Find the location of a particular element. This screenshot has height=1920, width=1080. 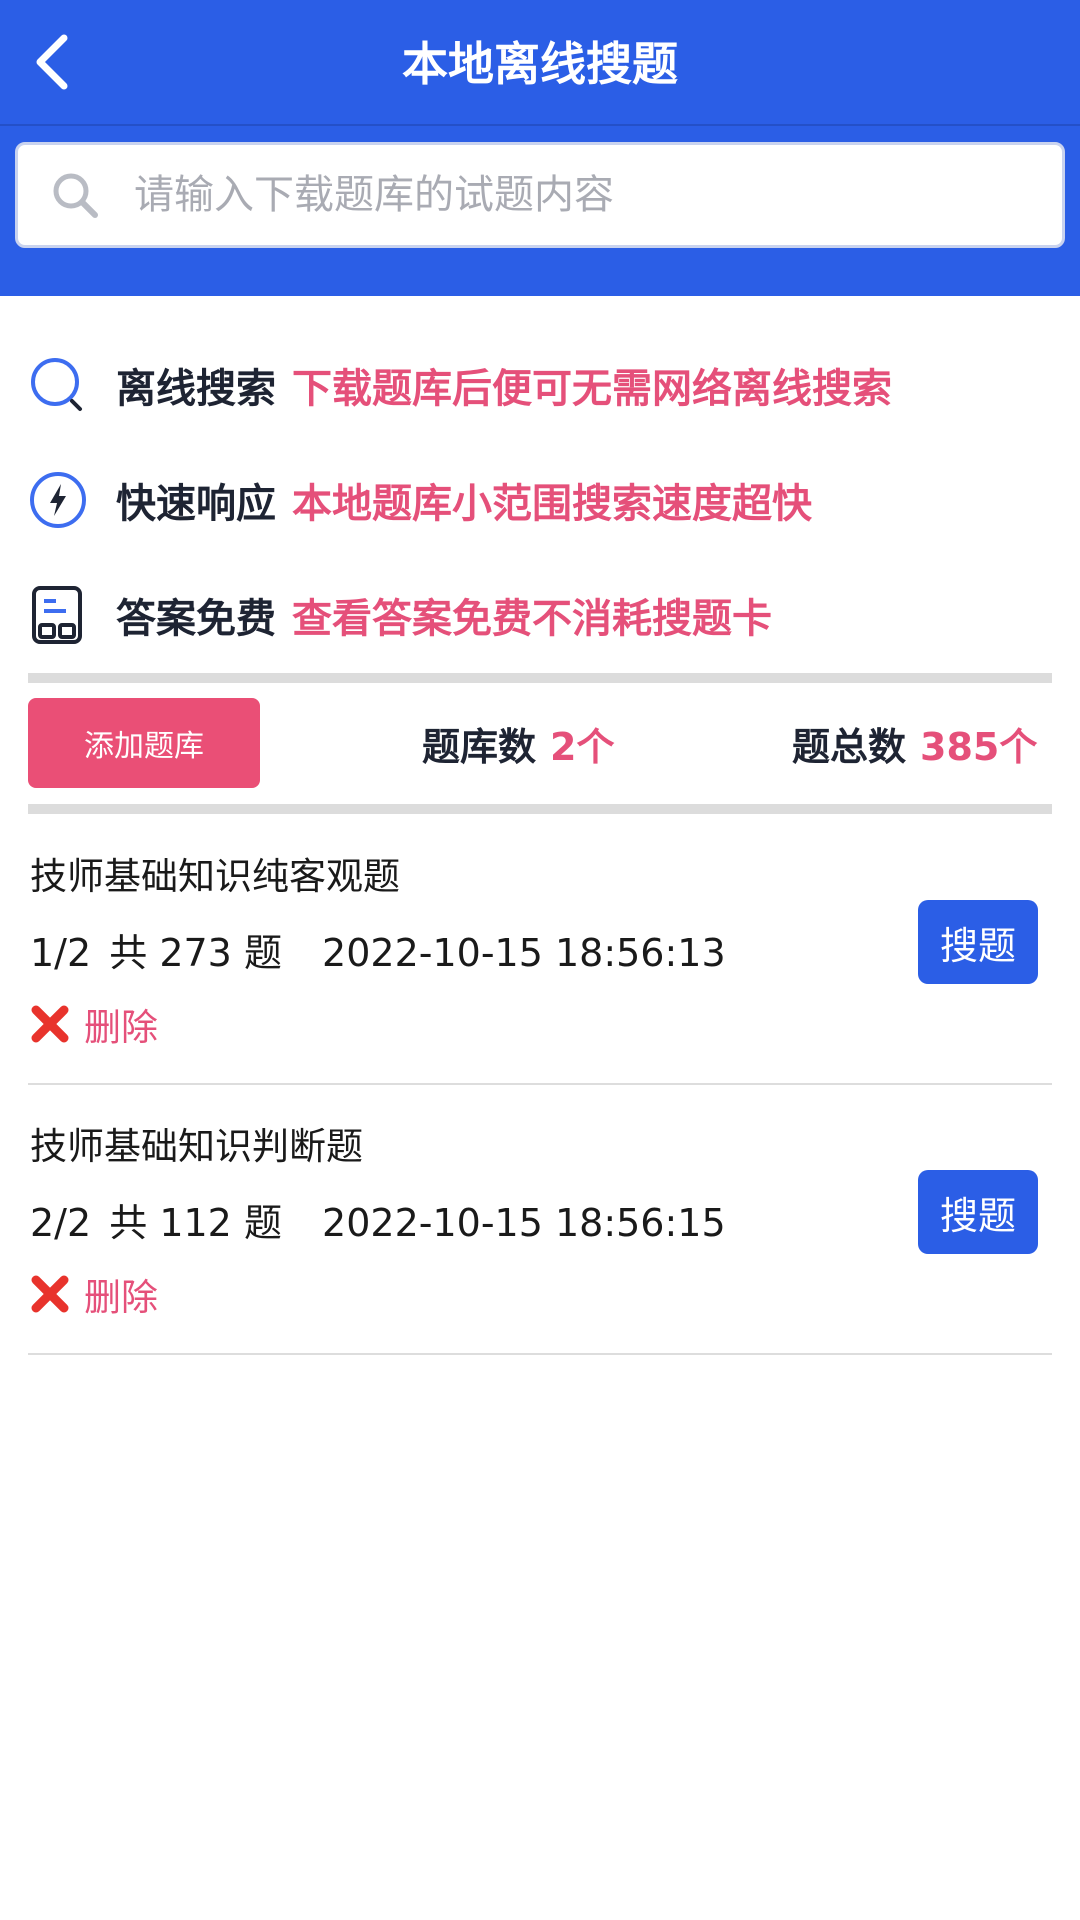

total-count-stat: 题总数 385个 is located at coordinates (915, 743).